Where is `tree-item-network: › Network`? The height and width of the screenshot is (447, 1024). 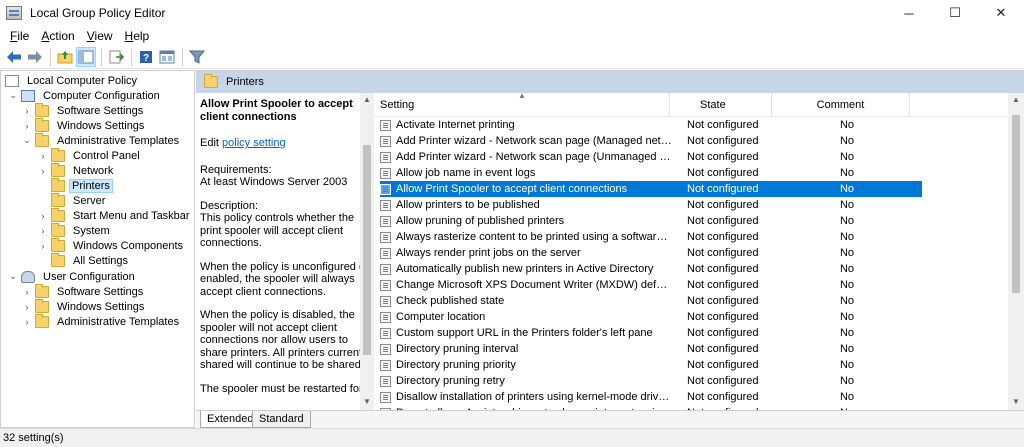
tree-item-network: › Network is located at coordinates (77, 170).